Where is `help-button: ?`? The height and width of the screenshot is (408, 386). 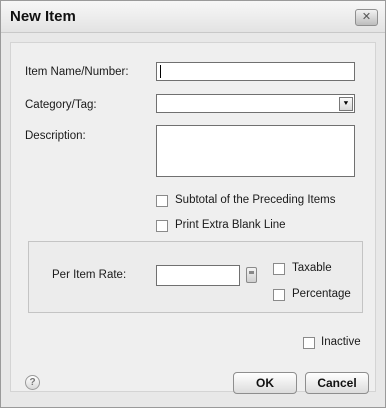 help-button: ? is located at coordinates (32, 382).